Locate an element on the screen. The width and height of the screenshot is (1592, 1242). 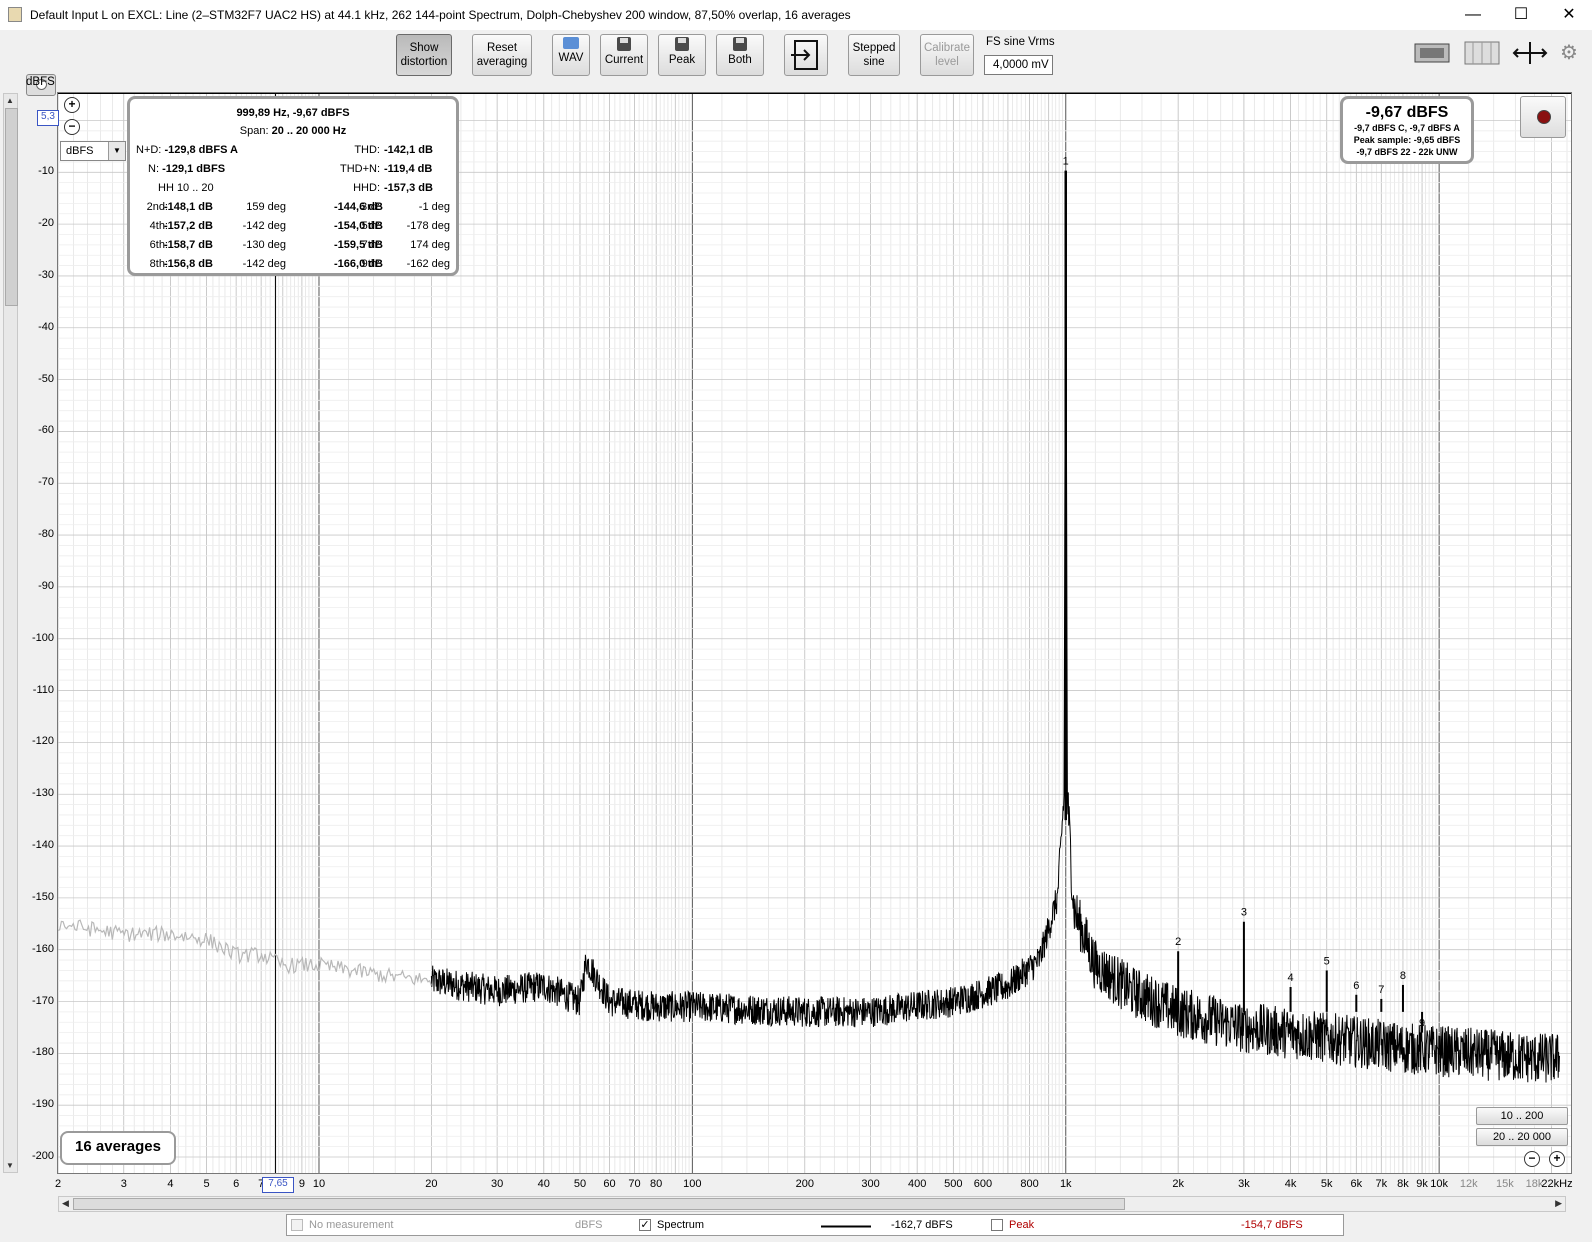
x-tick-label: 10 is located at coordinates (319, 1184).